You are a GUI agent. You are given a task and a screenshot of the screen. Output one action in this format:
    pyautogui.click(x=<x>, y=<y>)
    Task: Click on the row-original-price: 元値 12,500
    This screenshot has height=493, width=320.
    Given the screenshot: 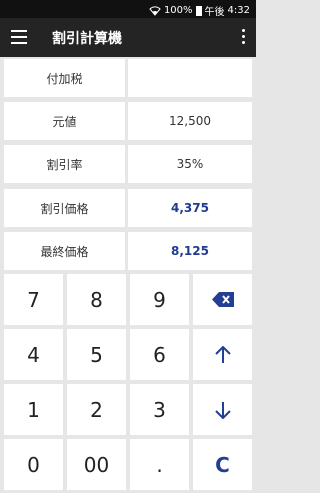 What is the action you would take?
    pyautogui.click(x=128, y=121)
    